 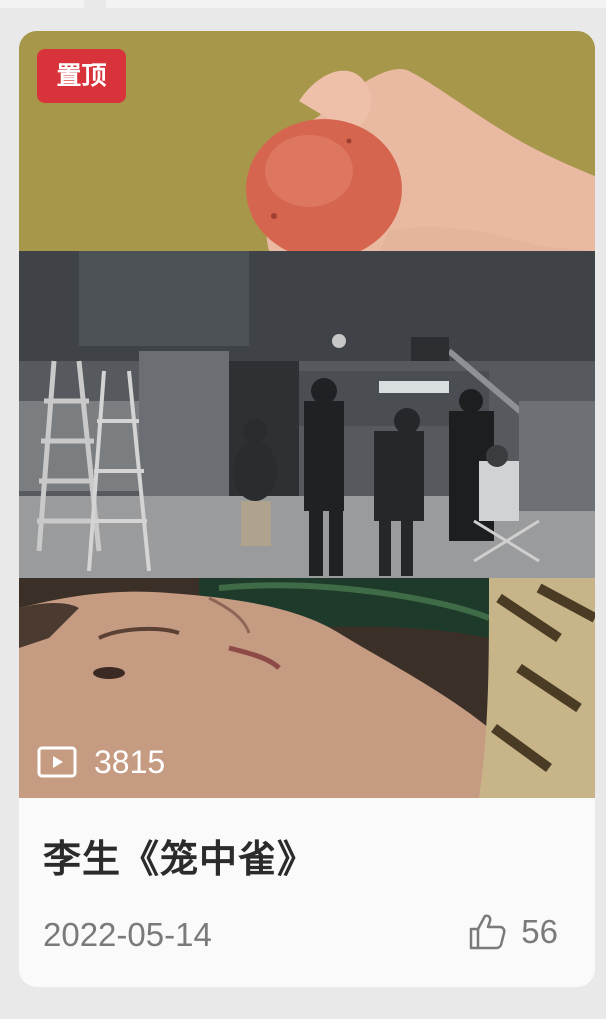 I want to click on view-count: 3815, so click(x=101, y=762).